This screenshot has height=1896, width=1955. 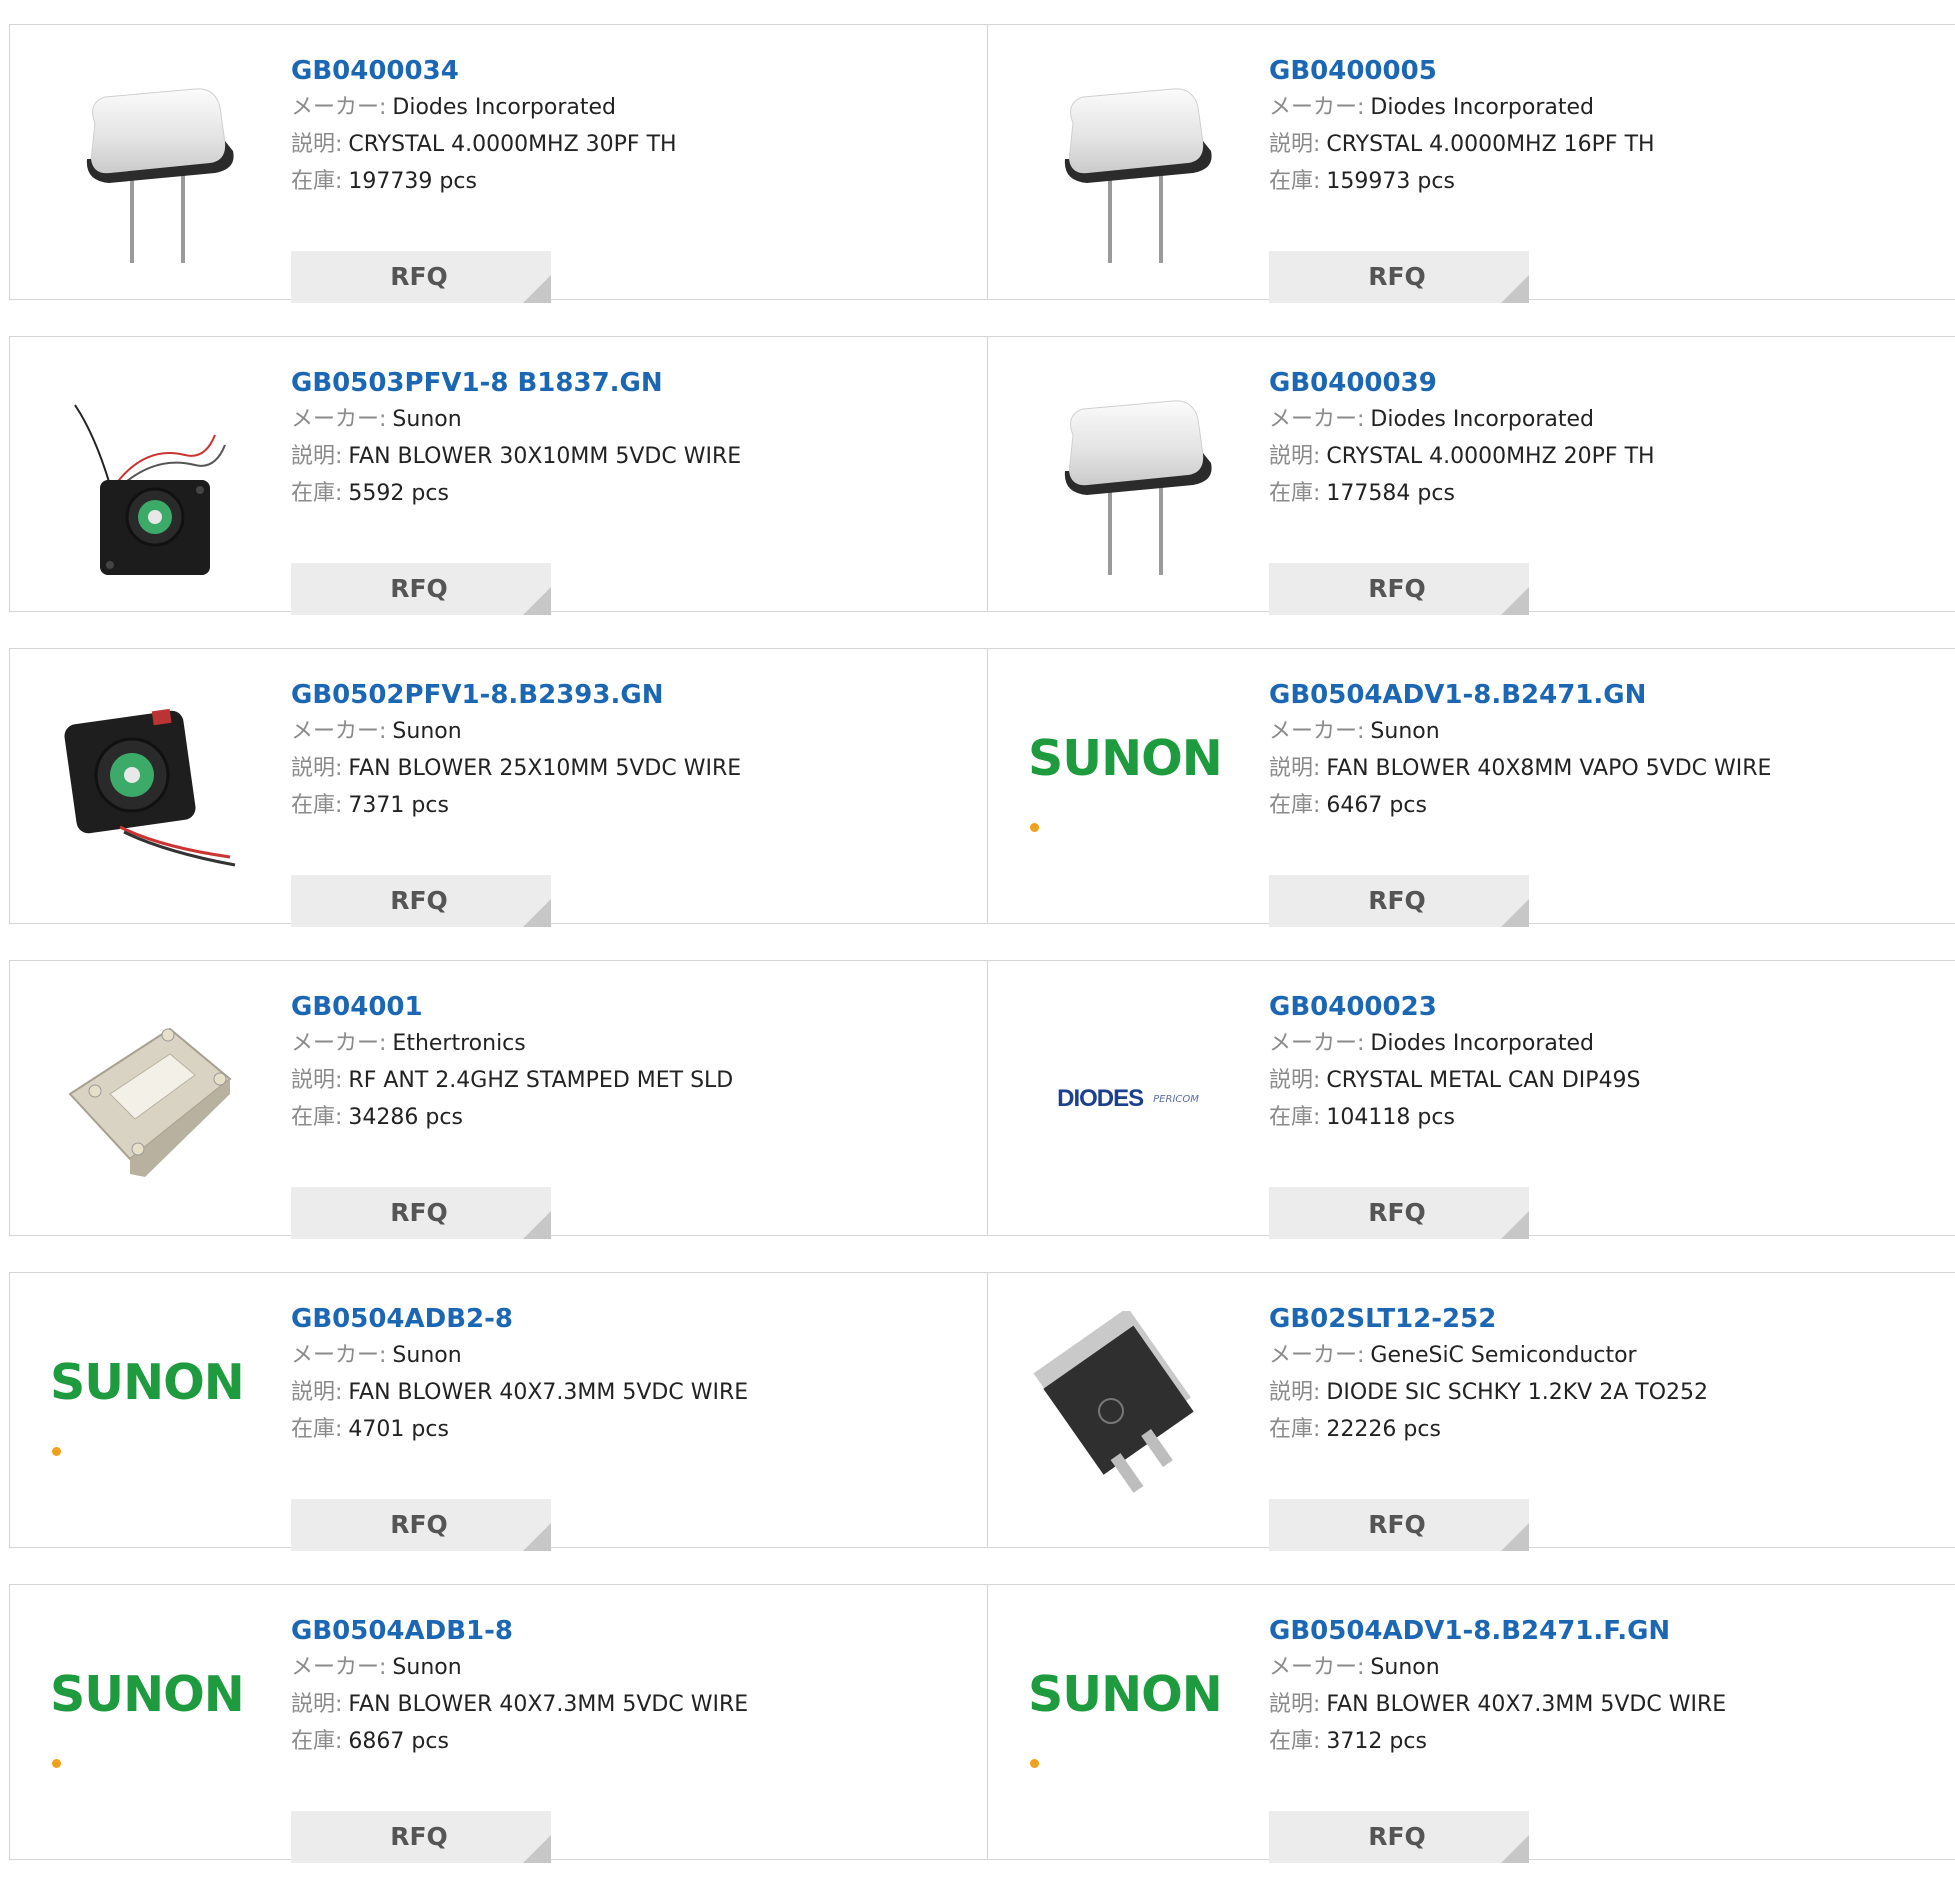 What do you see at coordinates (634, 1043) in the screenshot?
I see `maker-line: メーカー: Ethertronics` at bounding box center [634, 1043].